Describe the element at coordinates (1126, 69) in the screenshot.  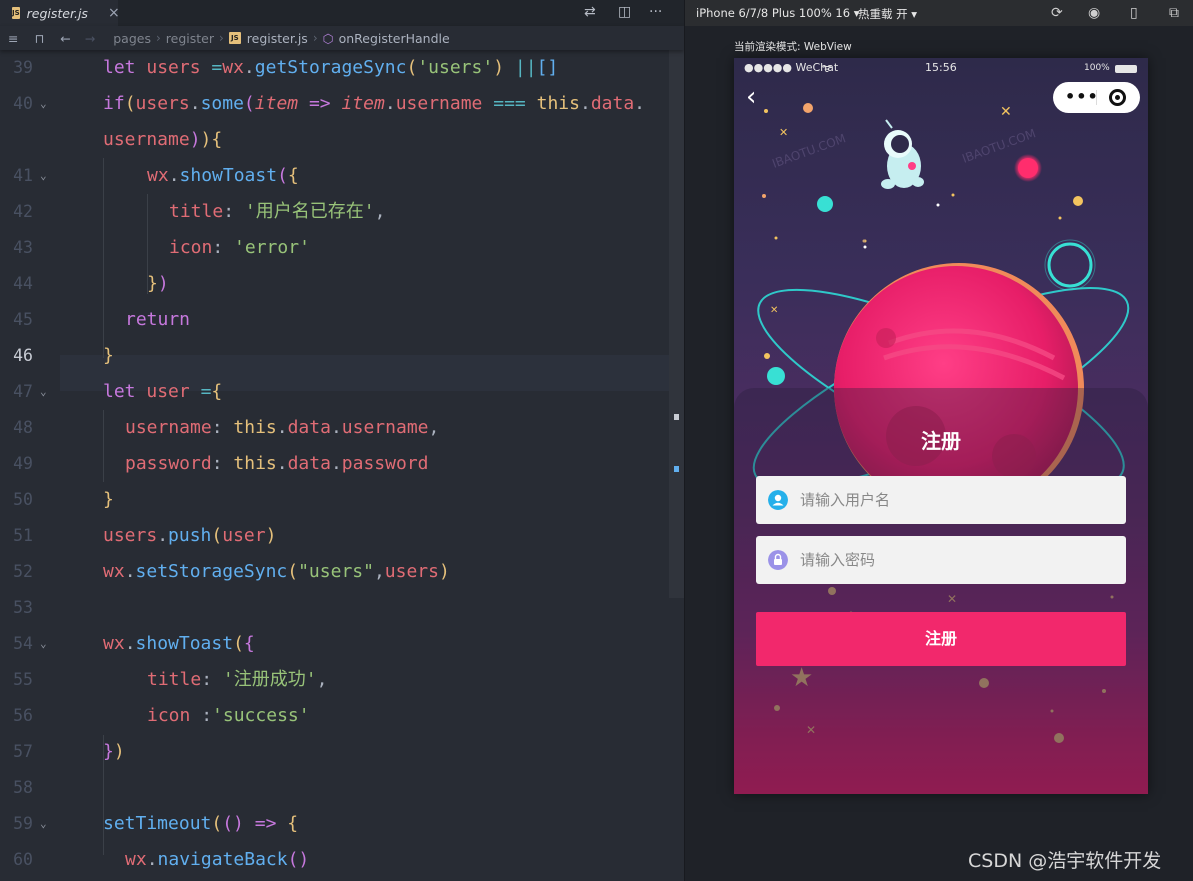
I see `battery-icon` at that location.